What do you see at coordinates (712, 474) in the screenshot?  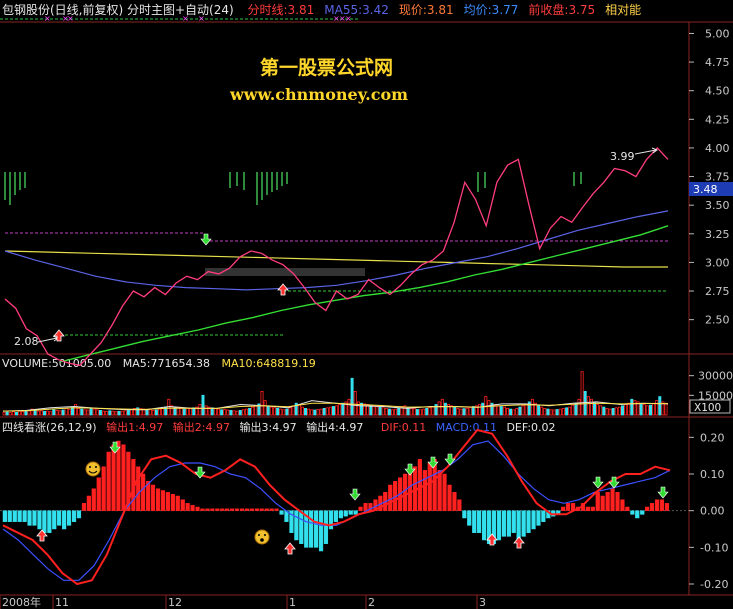 I see `macd-y-tick-label: 0.10` at bounding box center [712, 474].